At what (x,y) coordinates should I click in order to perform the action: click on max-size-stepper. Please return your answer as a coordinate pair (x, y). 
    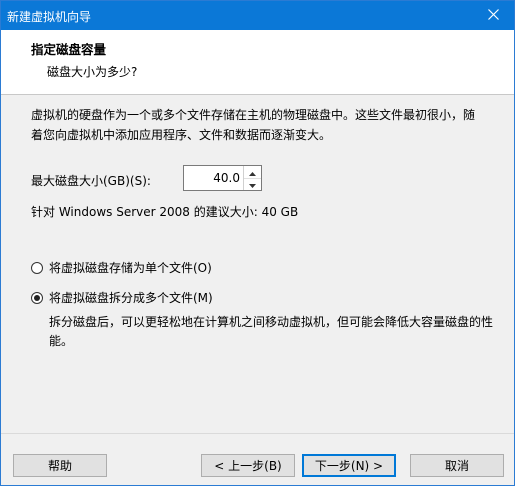
    Looking at the image, I should click on (222, 178).